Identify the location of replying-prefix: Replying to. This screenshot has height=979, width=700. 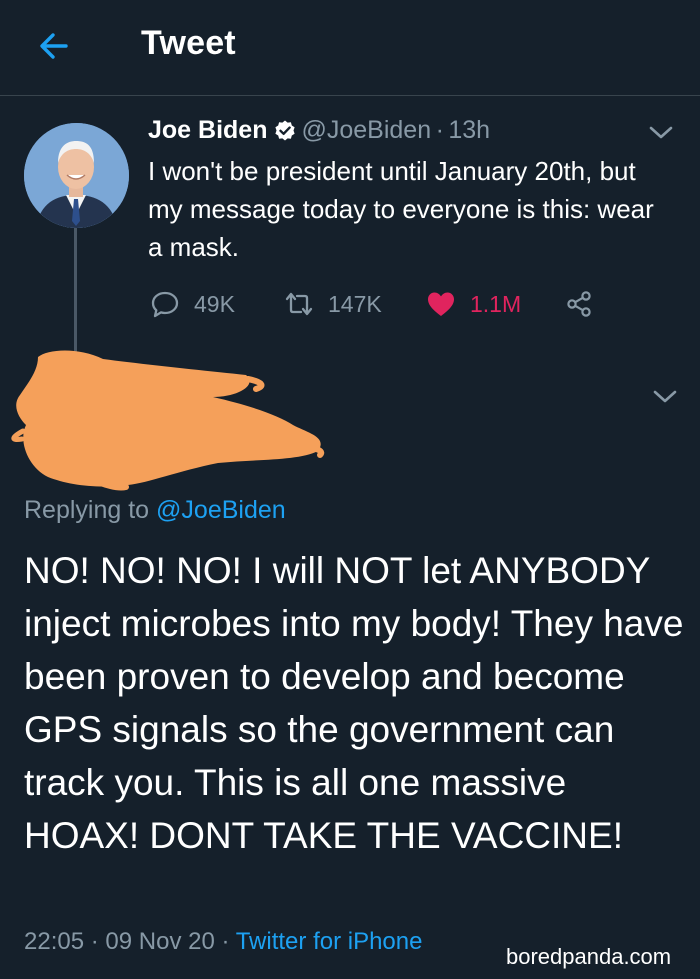
(90, 510).